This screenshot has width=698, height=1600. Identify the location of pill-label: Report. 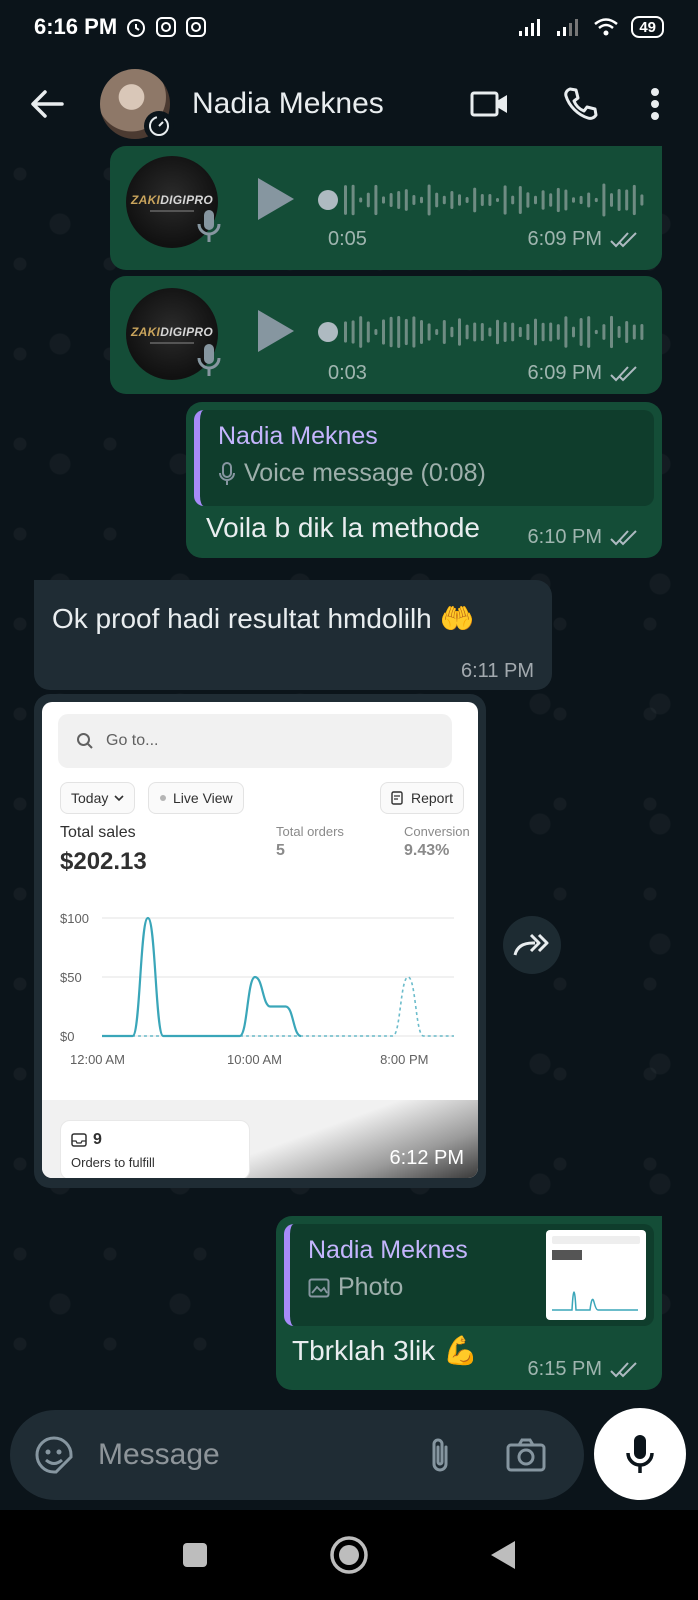
(432, 798).